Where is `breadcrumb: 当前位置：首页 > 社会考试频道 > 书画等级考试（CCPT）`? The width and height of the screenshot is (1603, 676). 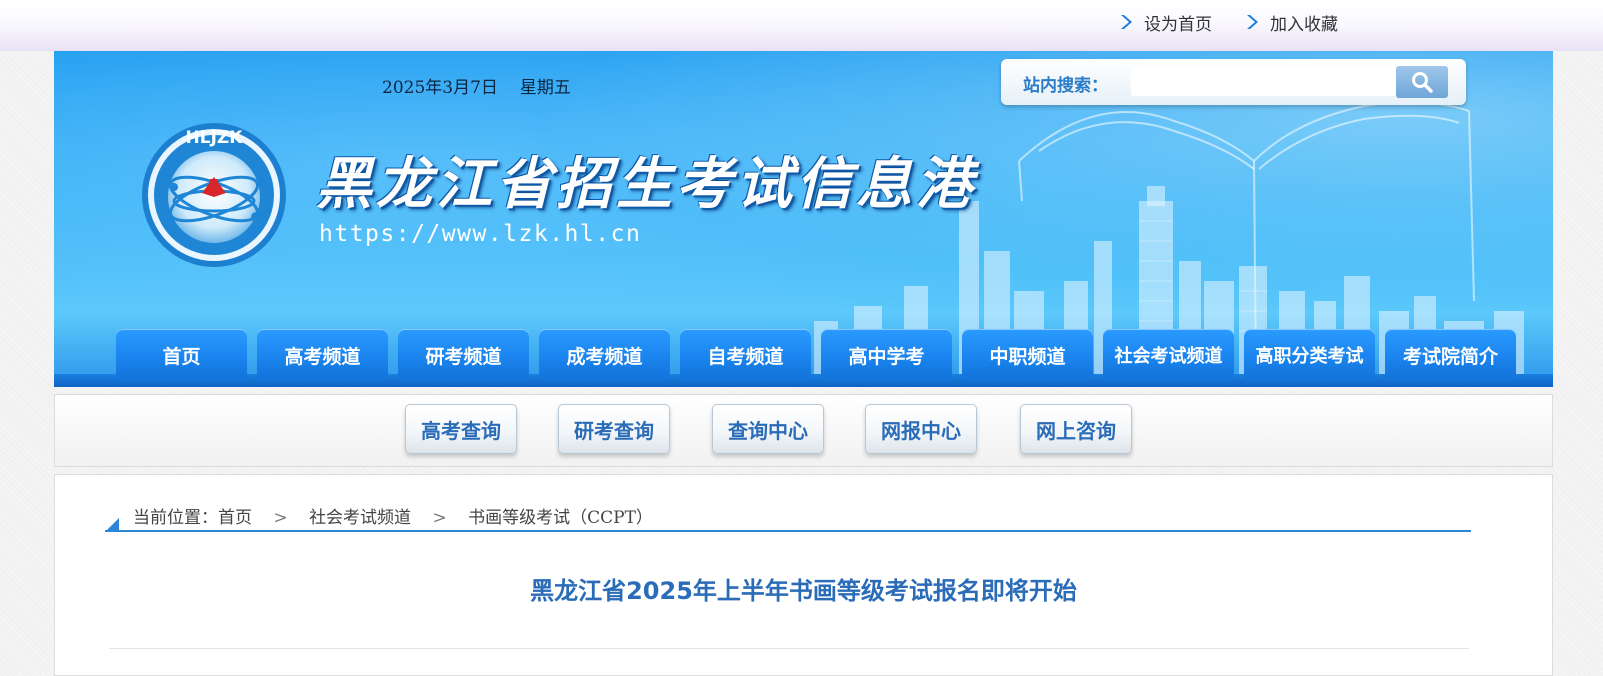
breadcrumb: 当前位置：首页 > 社会考试频道 > 书画等级考试（CCPT） is located at coordinates (393, 515).